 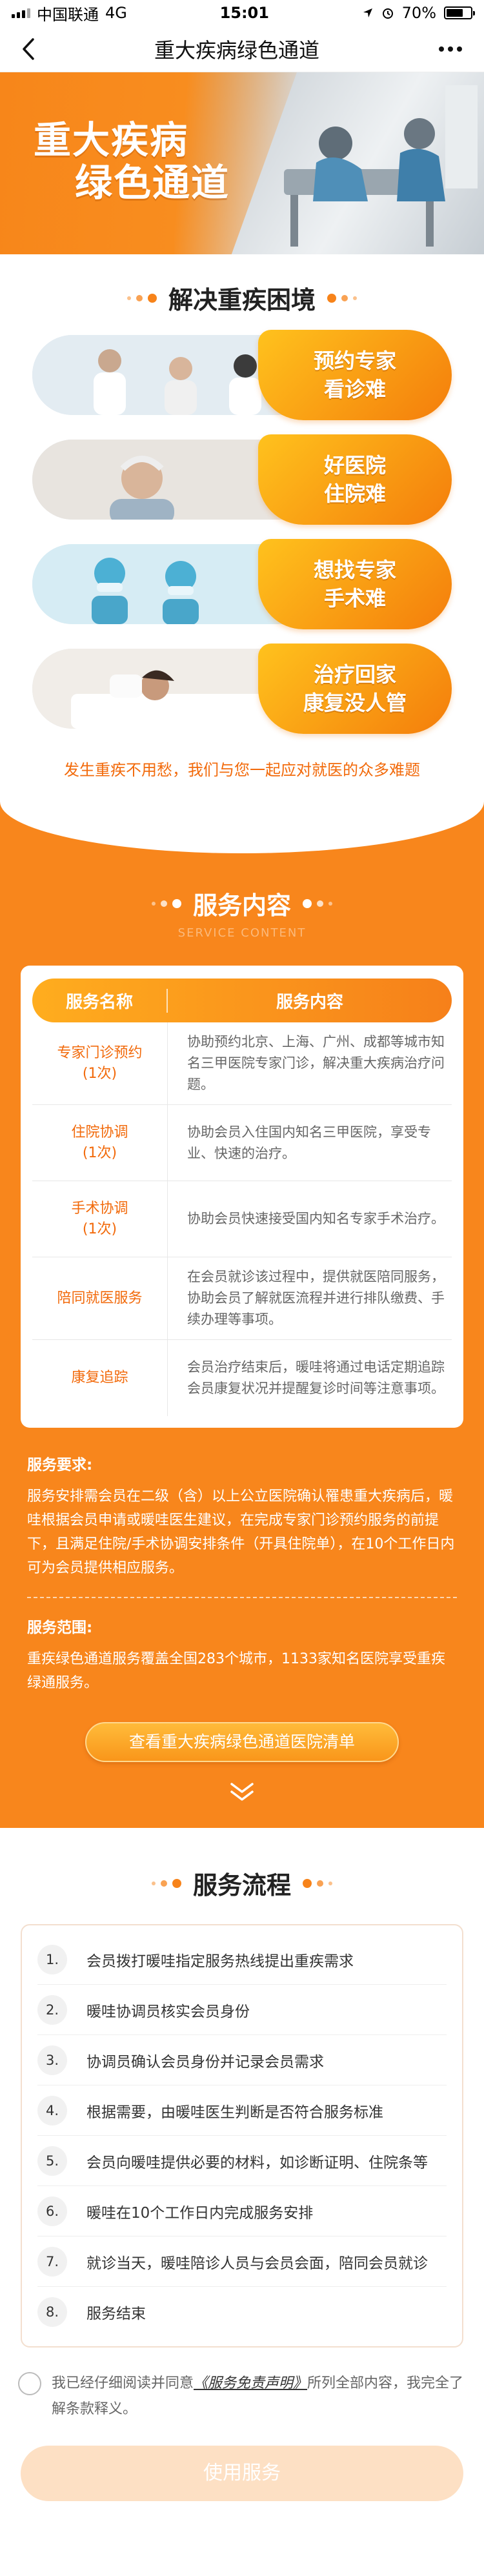 What do you see at coordinates (242, 689) in the screenshot?
I see `problem-item: 治疗回家 康复没人管` at bounding box center [242, 689].